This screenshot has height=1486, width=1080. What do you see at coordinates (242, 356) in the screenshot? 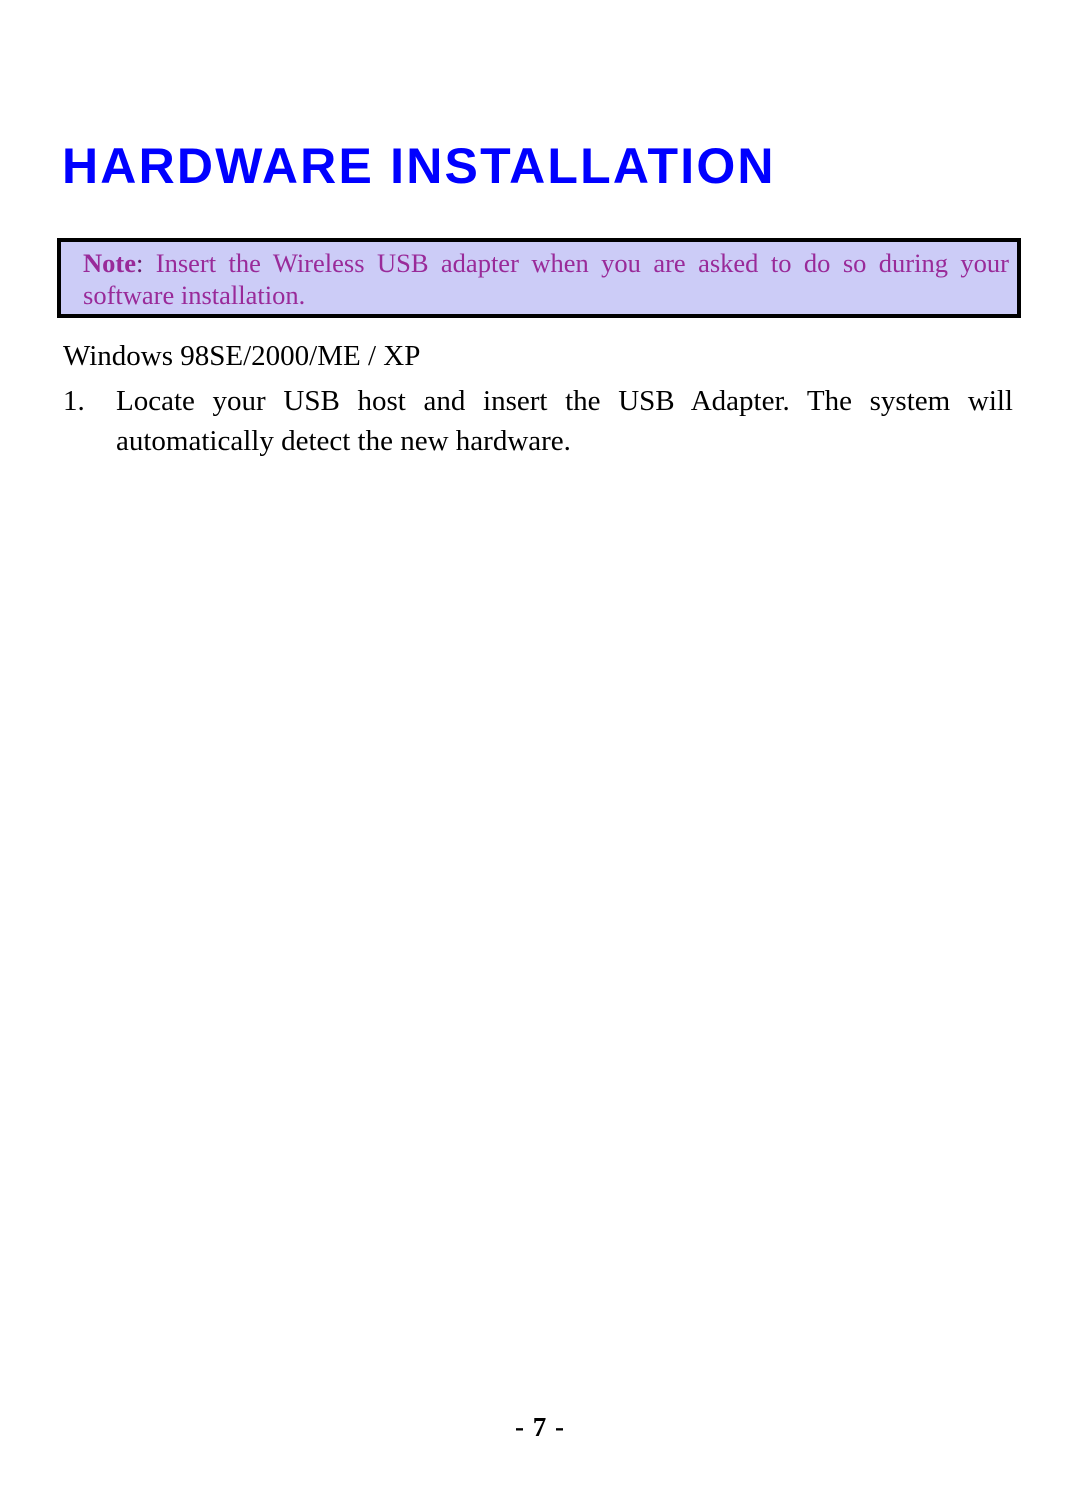
I see `os-heading: Windows 98SE/2000/ME / XP` at bounding box center [242, 356].